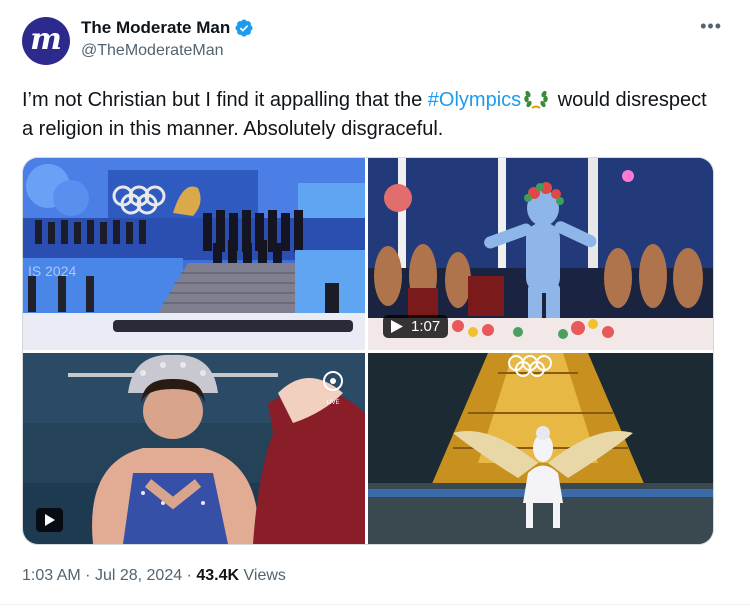 The image size is (750, 609). I want to click on views-label: Views, so click(264, 575).